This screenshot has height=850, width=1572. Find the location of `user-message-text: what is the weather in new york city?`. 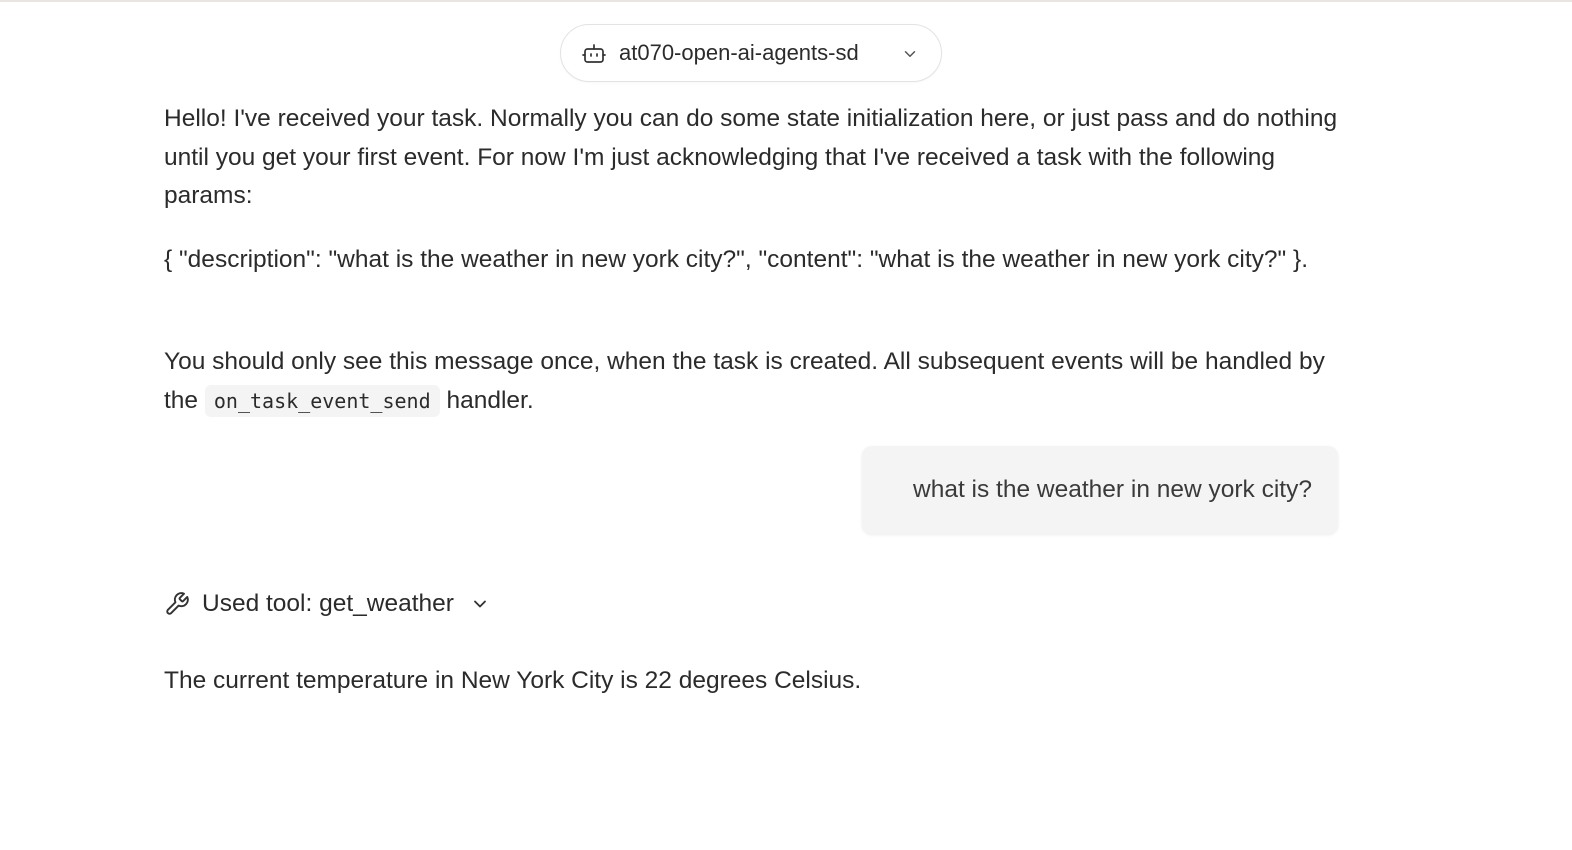

user-message-text: what is the weather in new york city? is located at coordinates (1112, 489).